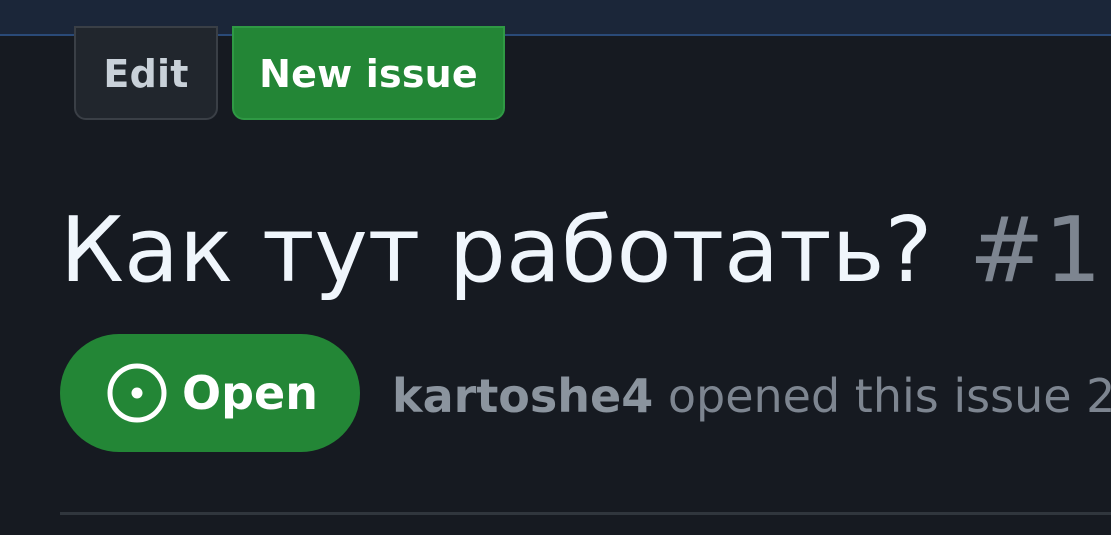  I want to click on issue-state-badge: Open, so click(210, 393).